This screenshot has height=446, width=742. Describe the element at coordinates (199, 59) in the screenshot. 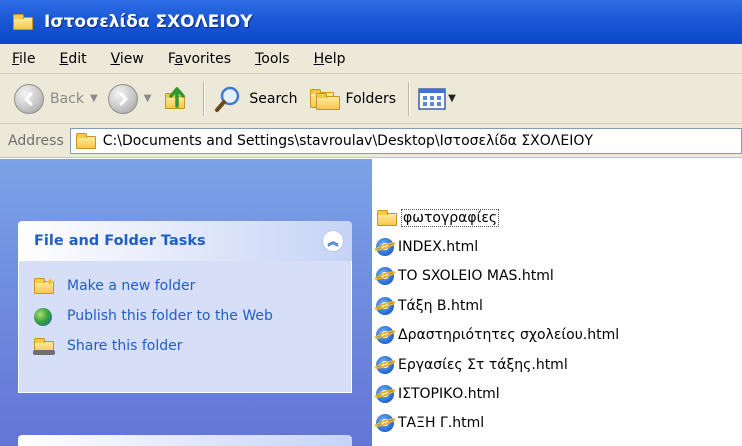

I see `menu-favorites: Favorites` at that location.